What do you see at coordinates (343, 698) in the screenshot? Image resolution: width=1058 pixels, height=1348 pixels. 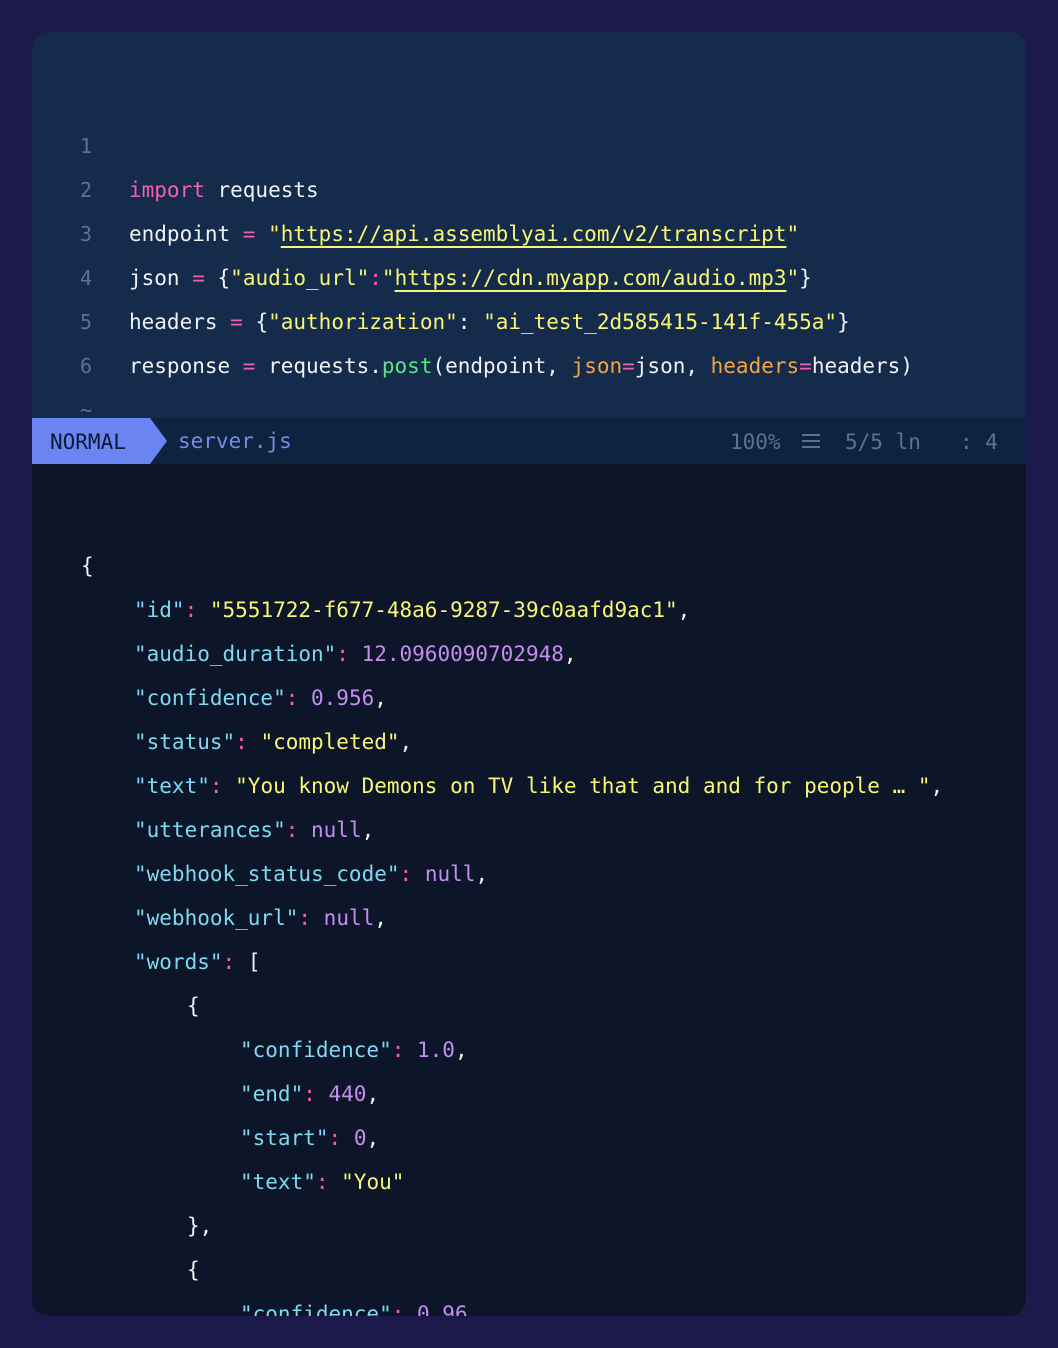 I see `json-value: 0.956` at bounding box center [343, 698].